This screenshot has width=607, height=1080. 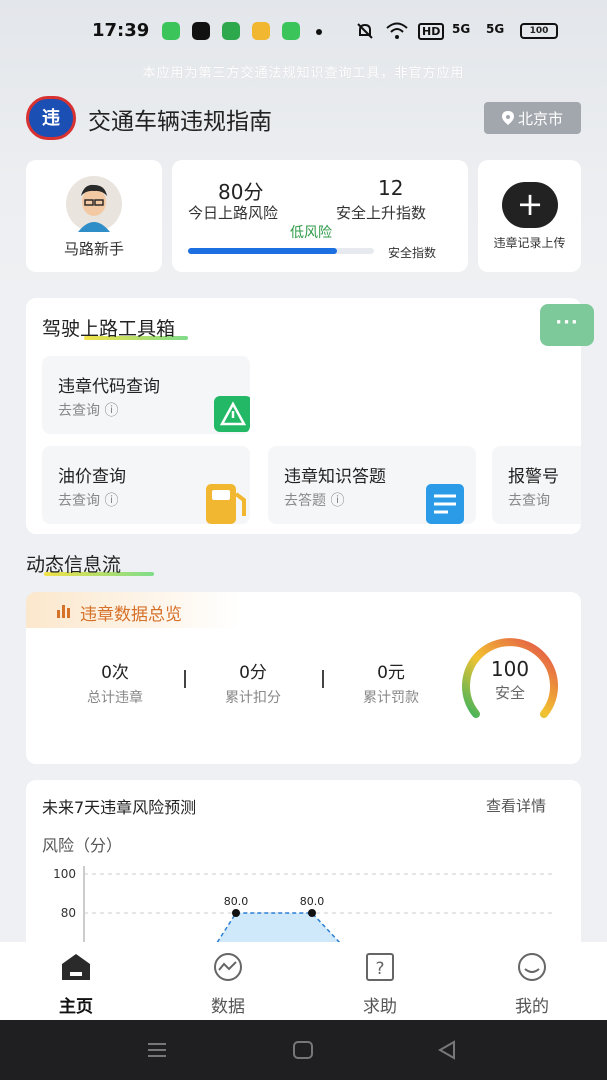 I want to click on safety-gauge: 100 安全, so click(x=510, y=678).